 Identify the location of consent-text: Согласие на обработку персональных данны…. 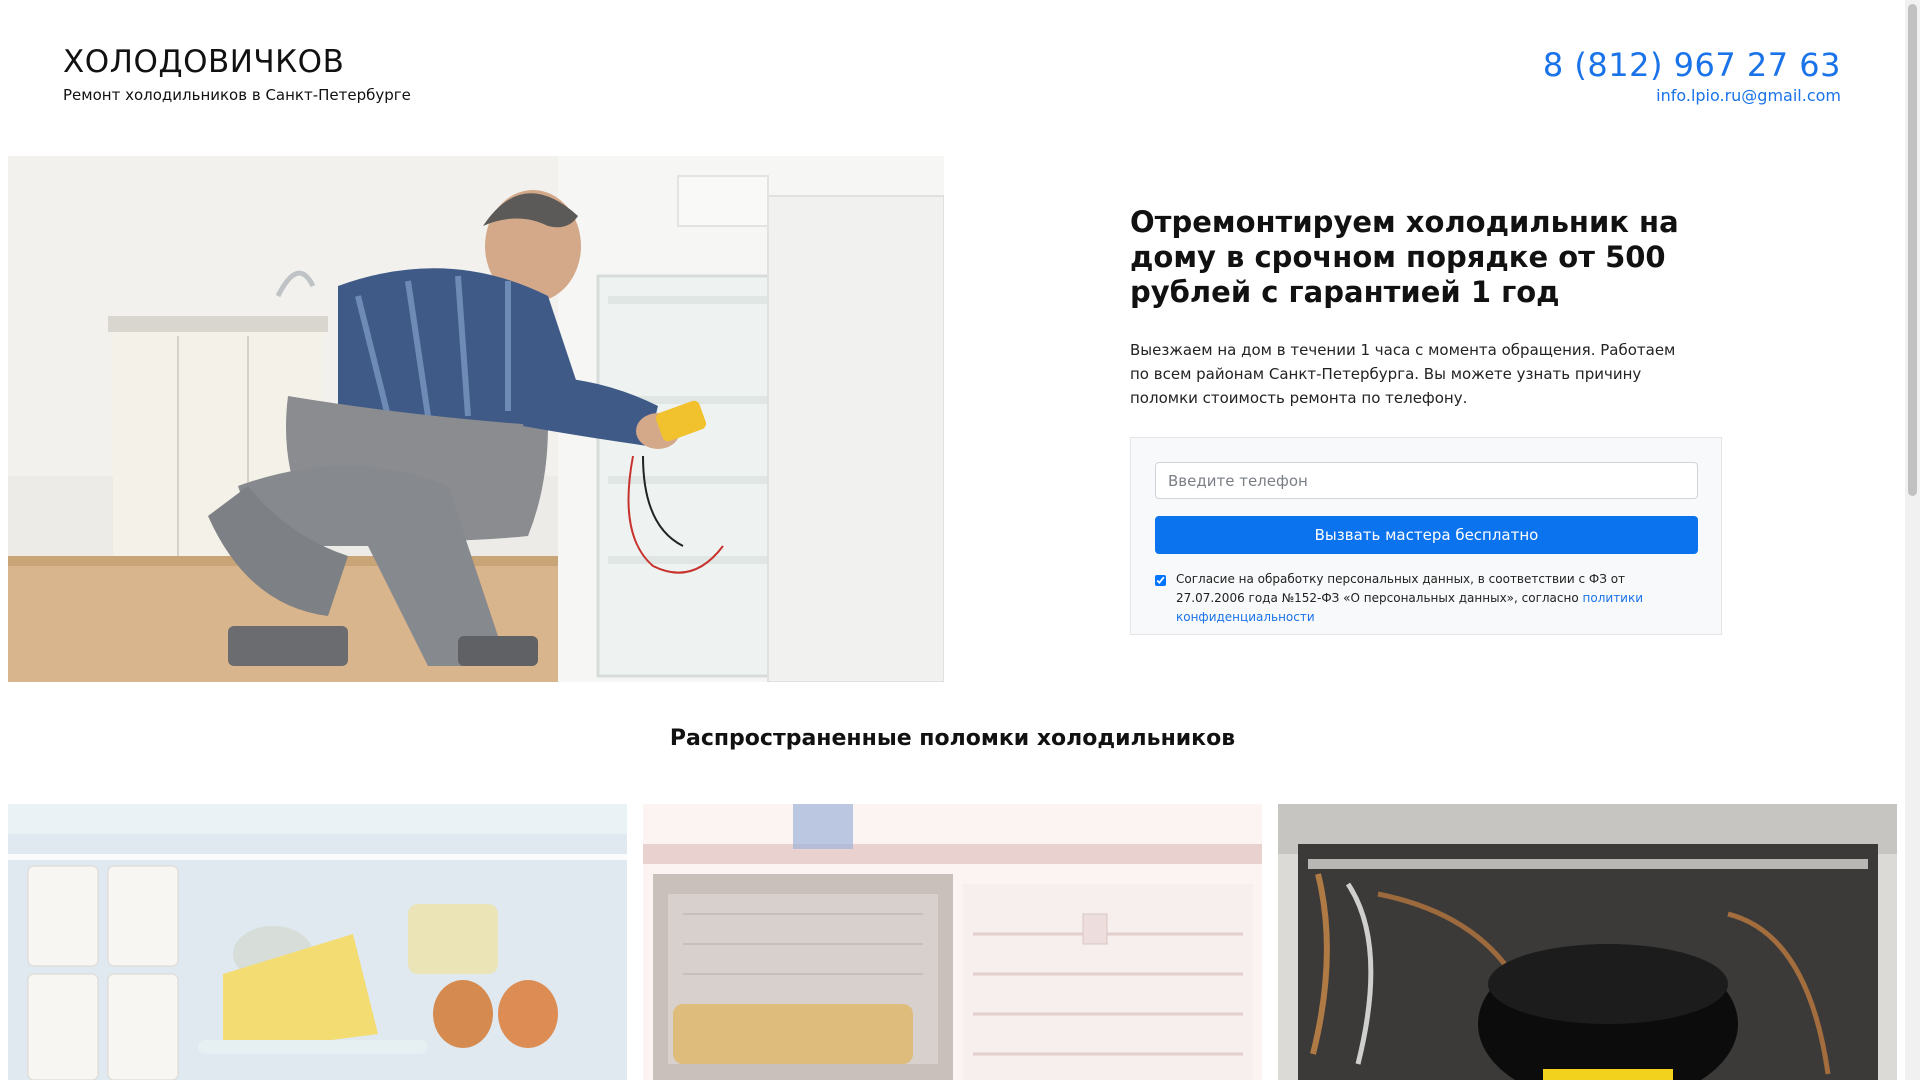
(1401, 588).